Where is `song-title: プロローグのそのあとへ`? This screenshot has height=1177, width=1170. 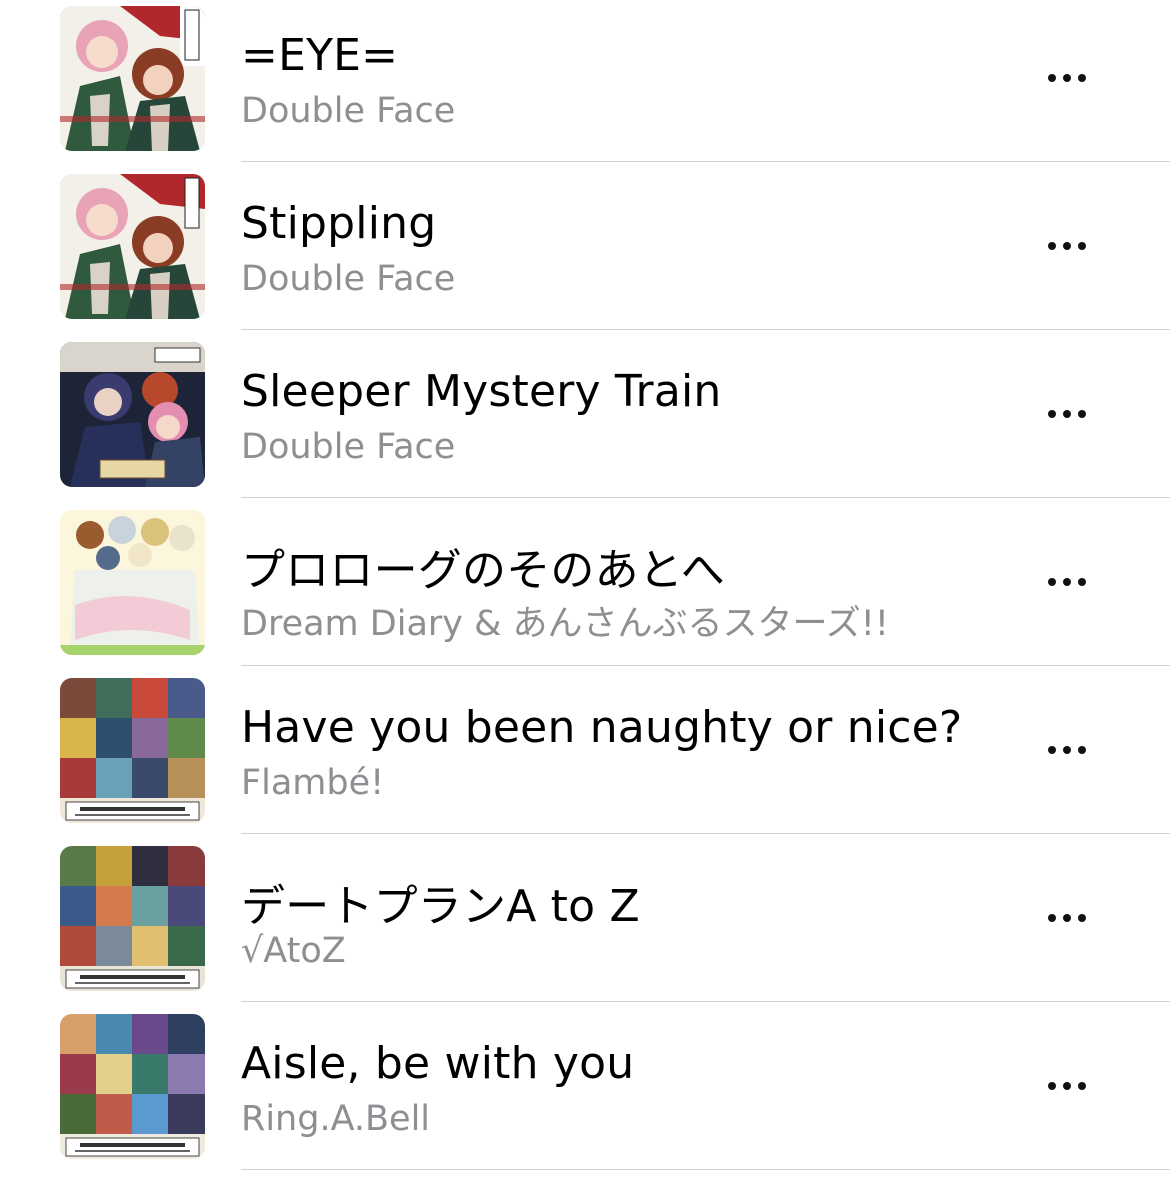 song-title: プロローグのそのあとへ is located at coordinates (483, 570).